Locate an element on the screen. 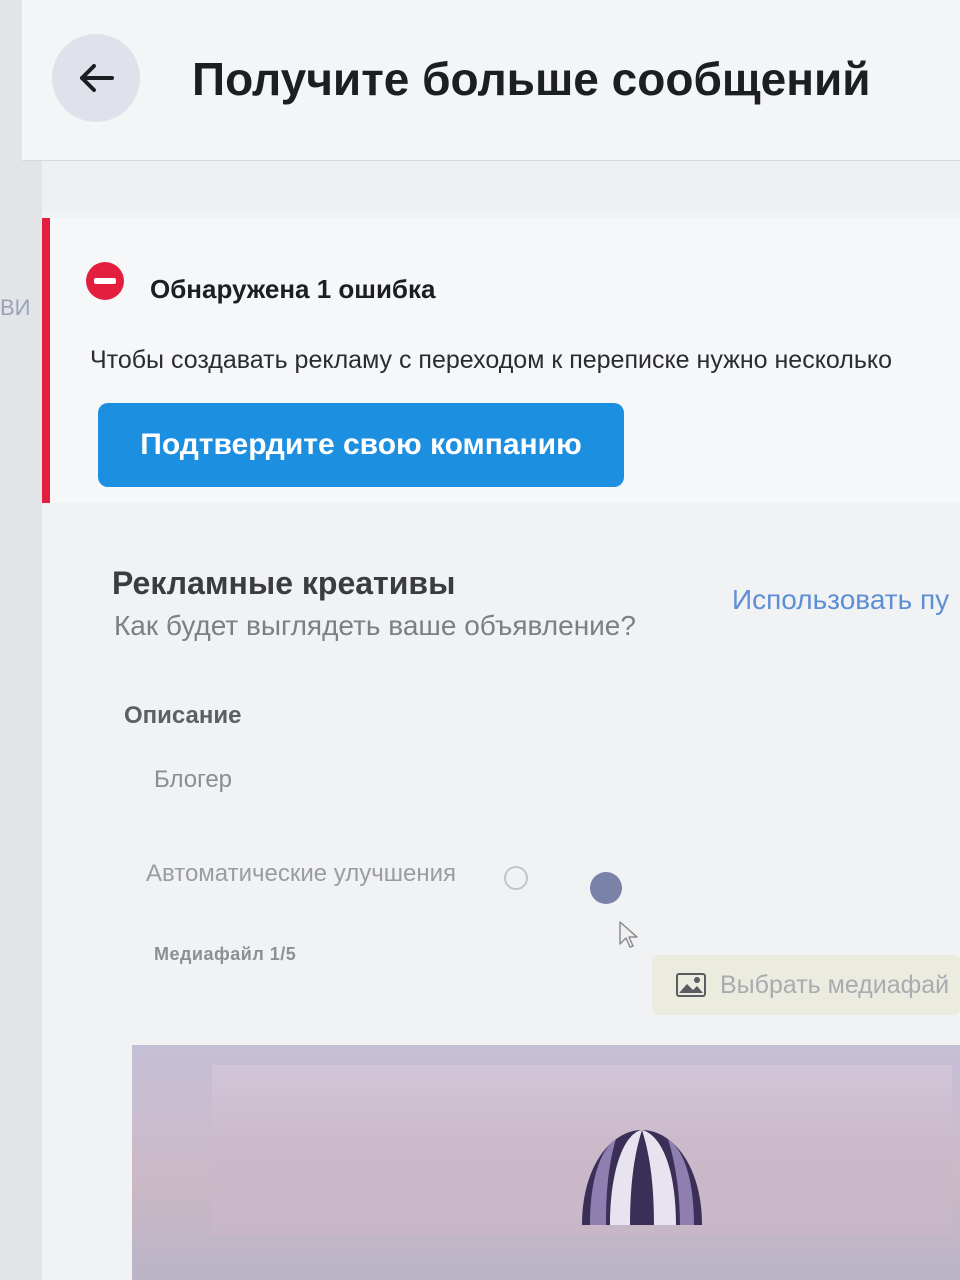 The width and height of the screenshot is (960, 1280). mouse-cursor-icon is located at coordinates (628, 934).